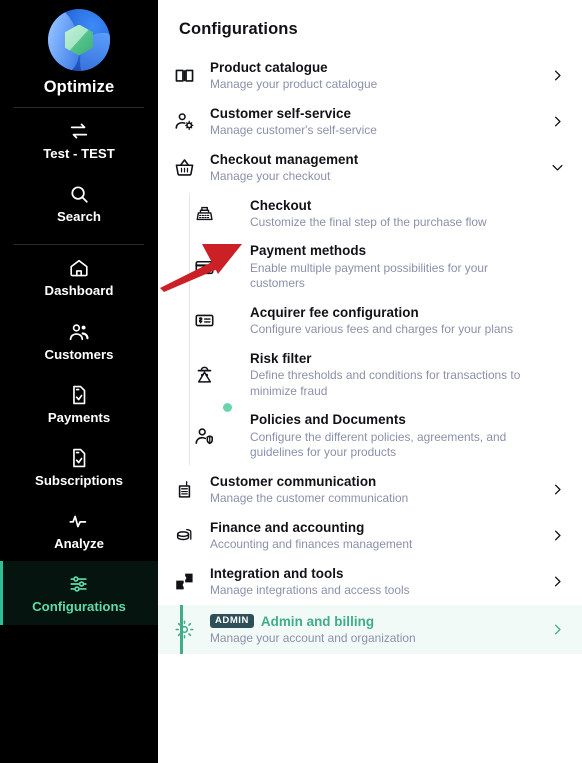 The height and width of the screenshot is (763, 582). Describe the element at coordinates (310, 589) in the screenshot. I see `config-row-subtitle: Manage integrations and access tools` at that location.